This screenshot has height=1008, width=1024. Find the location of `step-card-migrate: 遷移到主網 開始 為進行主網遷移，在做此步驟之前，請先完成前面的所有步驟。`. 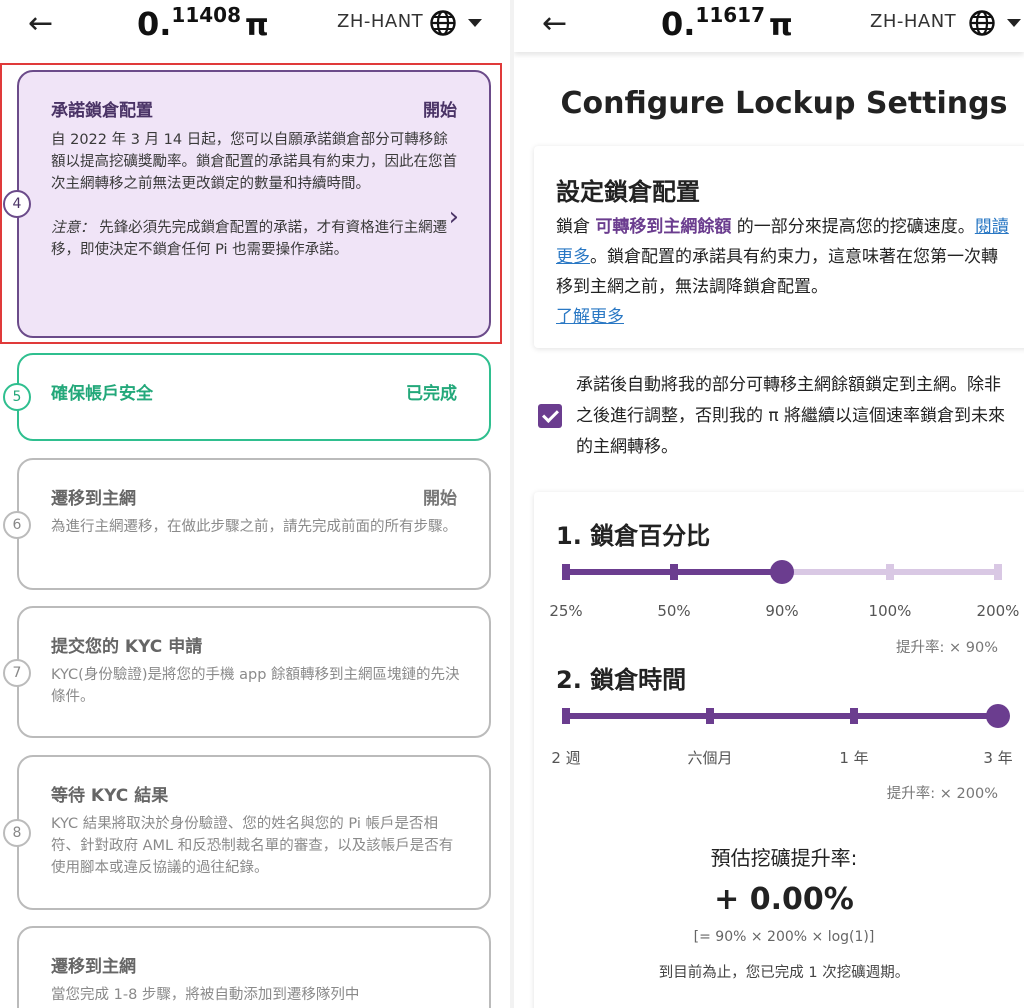

step-card-migrate: 遷移到主網 開始 為進行主網遷移，在做此步驟之前，請先完成前面的所有步驟。 is located at coordinates (254, 524).